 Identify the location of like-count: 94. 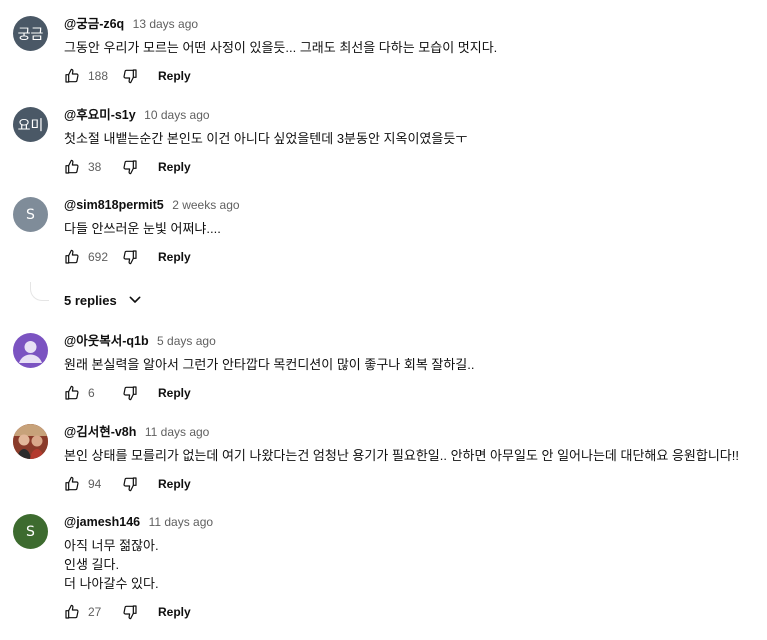
(95, 484).